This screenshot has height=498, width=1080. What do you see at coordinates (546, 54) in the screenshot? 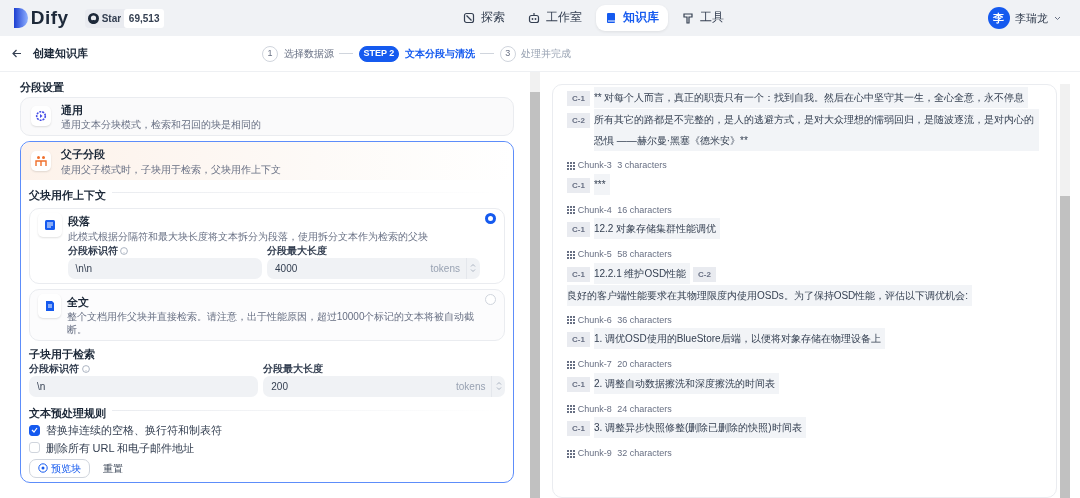
I see `step-label: 处理并完成` at bounding box center [546, 54].